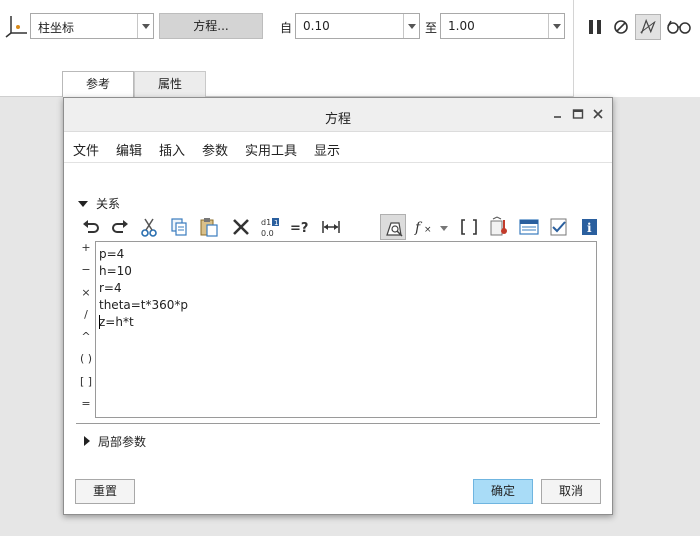  Describe the element at coordinates (502, 26) in the screenshot. I see `to-value-select: 1.00` at that location.